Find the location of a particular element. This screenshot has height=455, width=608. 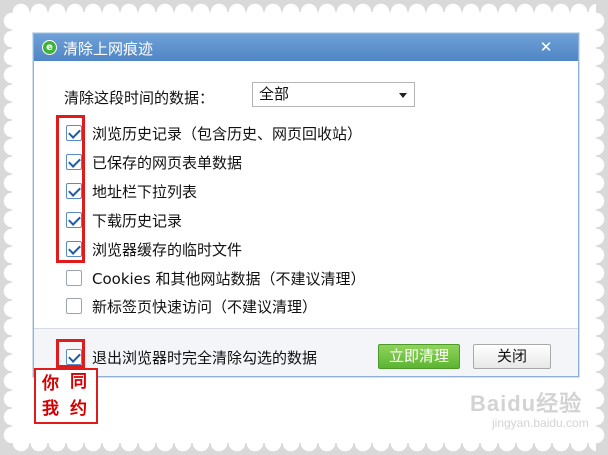

option-label: 下载历史记录 is located at coordinates (137, 221).